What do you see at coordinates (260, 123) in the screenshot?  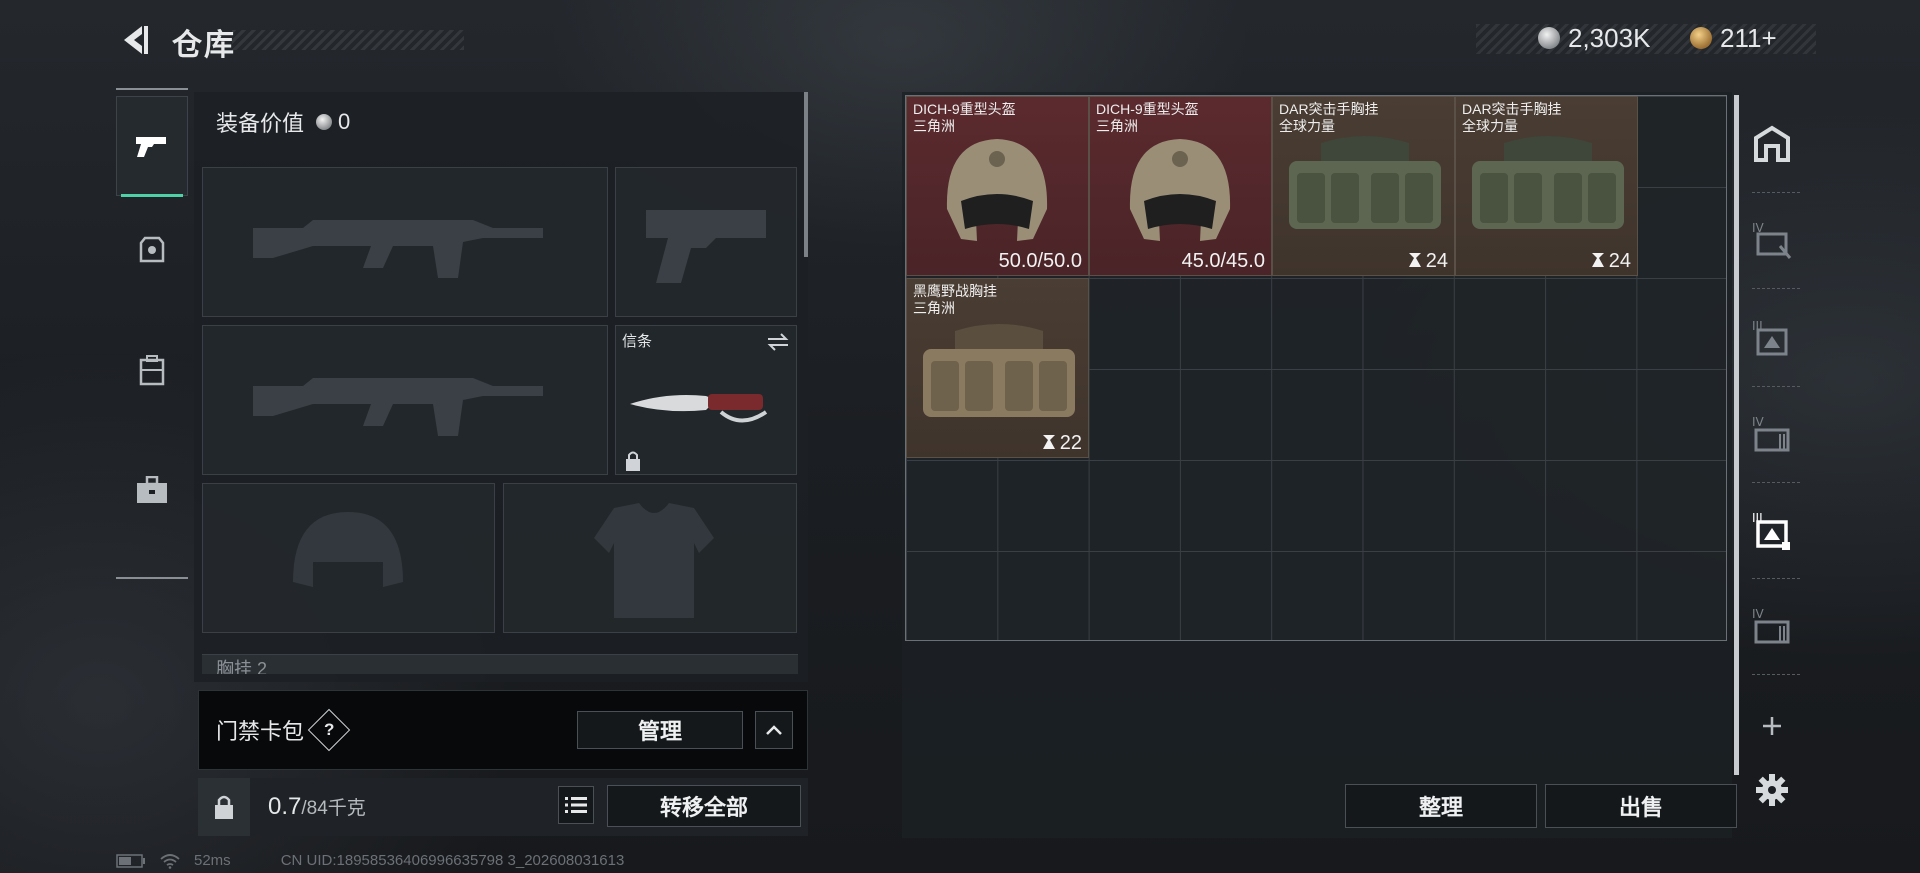 I see `equipment-value-label: 装备价值` at bounding box center [260, 123].